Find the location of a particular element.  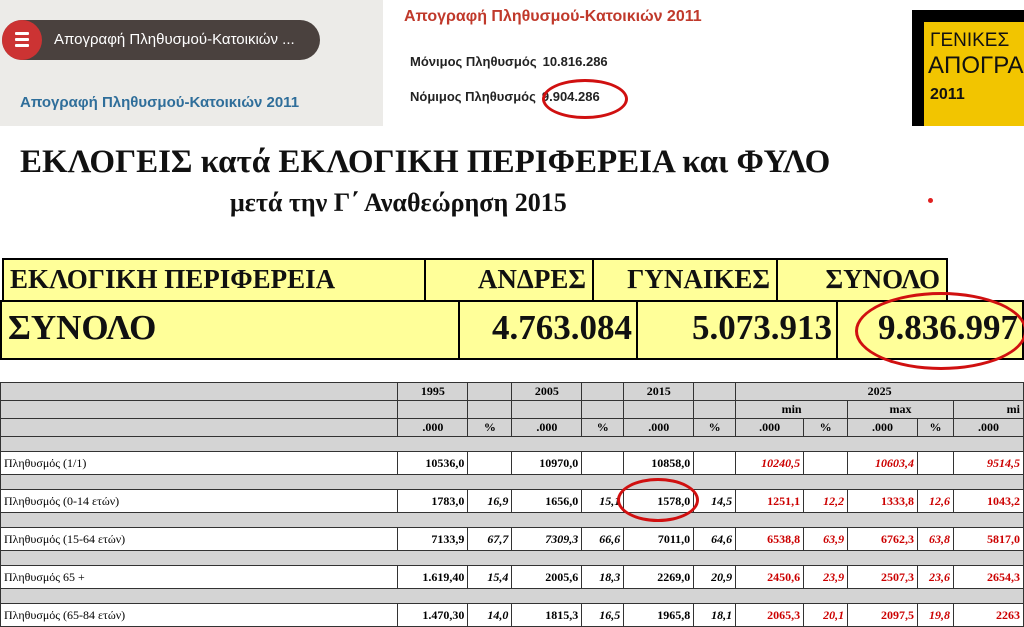

year-2015: 2015 is located at coordinates (659, 391).